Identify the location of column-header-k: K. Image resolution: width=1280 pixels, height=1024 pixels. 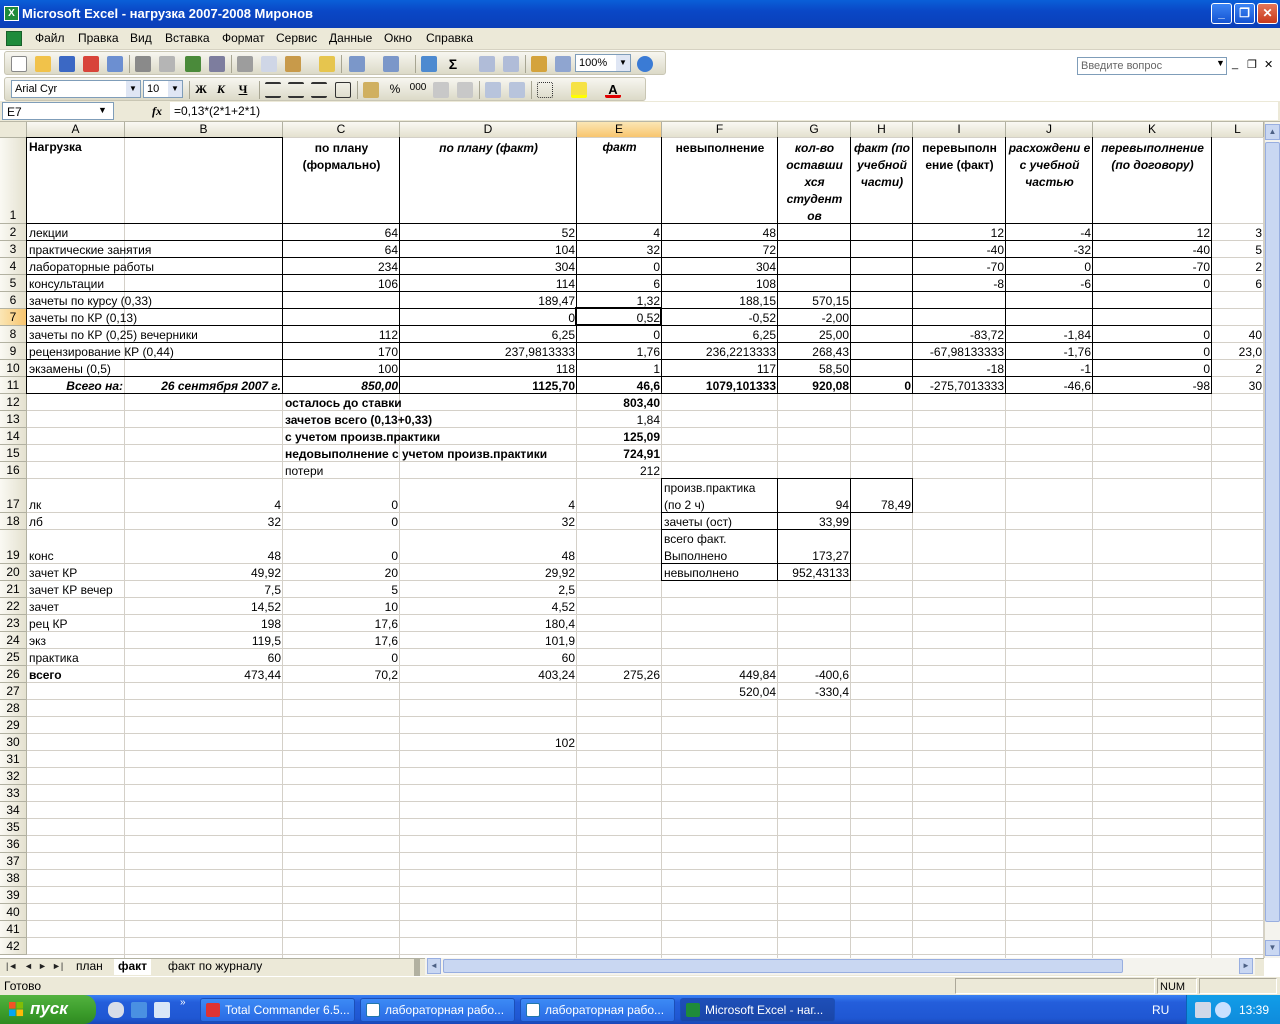
(1152, 130).